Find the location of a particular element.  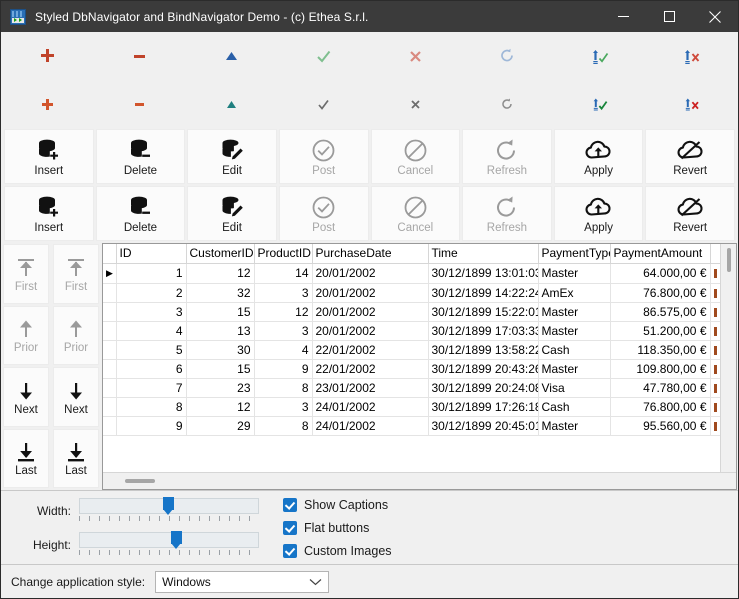

nav-button-label: Prior is located at coordinates (26, 348).